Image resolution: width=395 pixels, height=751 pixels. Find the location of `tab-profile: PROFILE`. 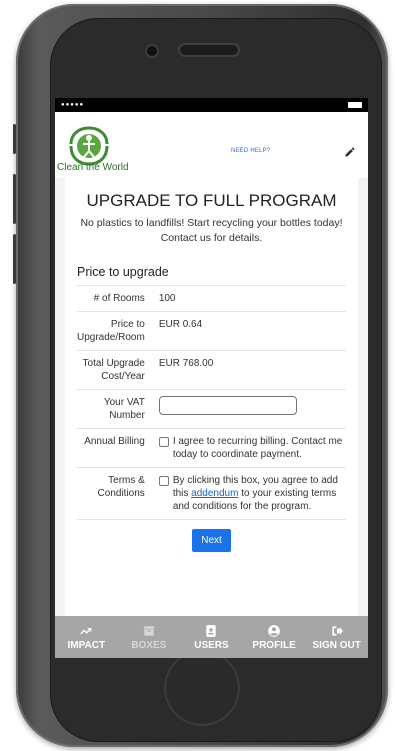

tab-profile: PROFILE is located at coordinates (274, 637).